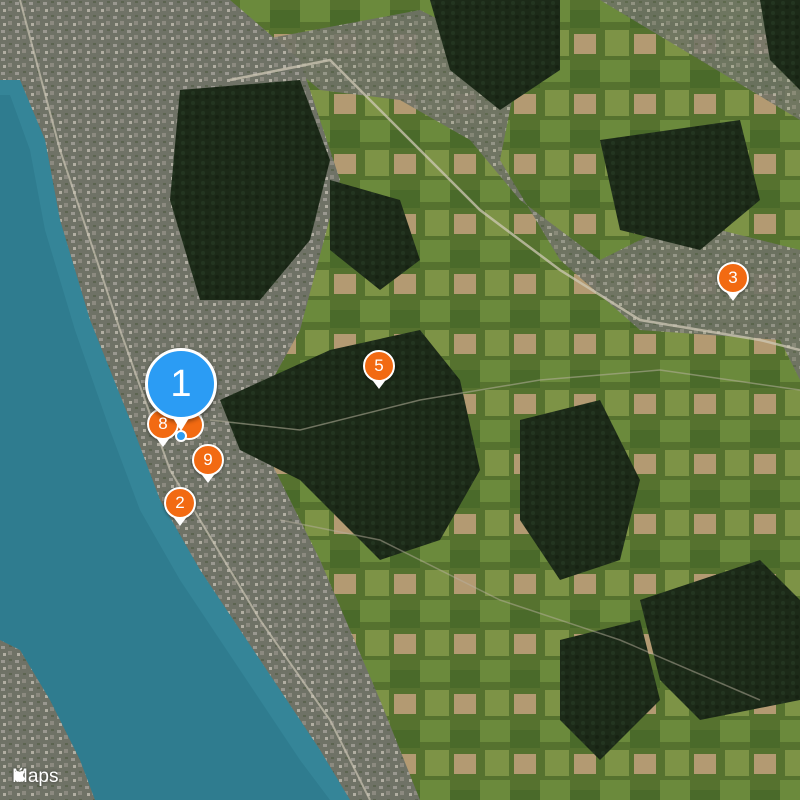 Image resolution: width=800 pixels, height=800 pixels. What do you see at coordinates (379, 369) in the screenshot?
I see `map-marker-5: 5` at bounding box center [379, 369].